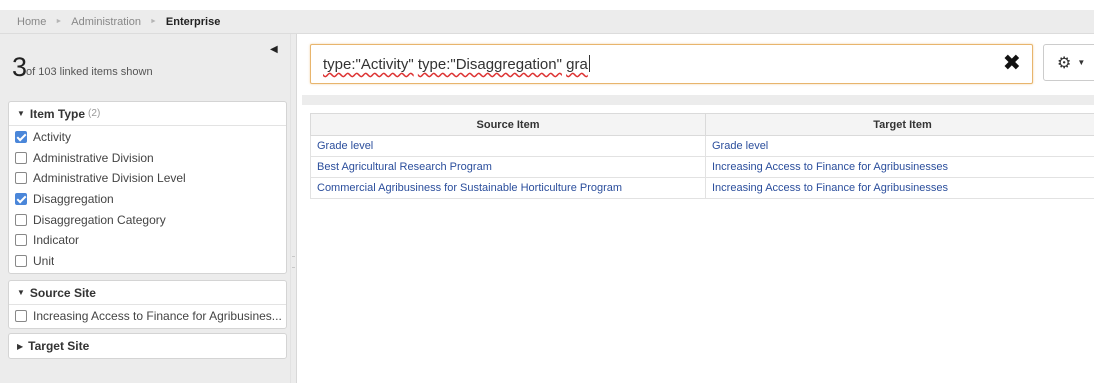 This screenshot has height=383, width=1094. Describe the element at coordinates (147, 114) in the screenshot. I see `item-type-filter-header: ▼ Item Type (2)` at that location.